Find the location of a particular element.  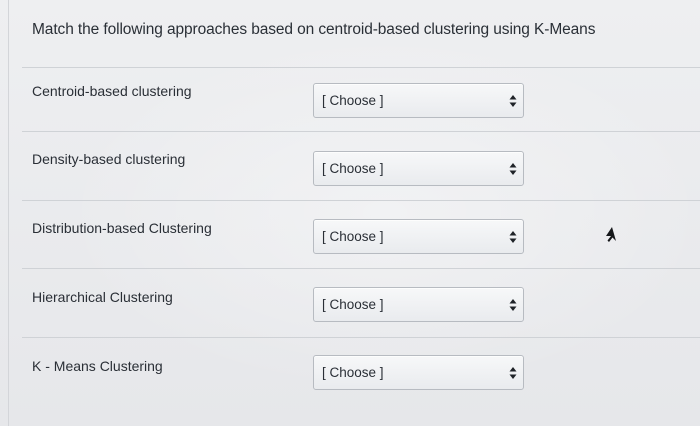

match-row-label-density: Density-based clustering is located at coordinates (109, 159).